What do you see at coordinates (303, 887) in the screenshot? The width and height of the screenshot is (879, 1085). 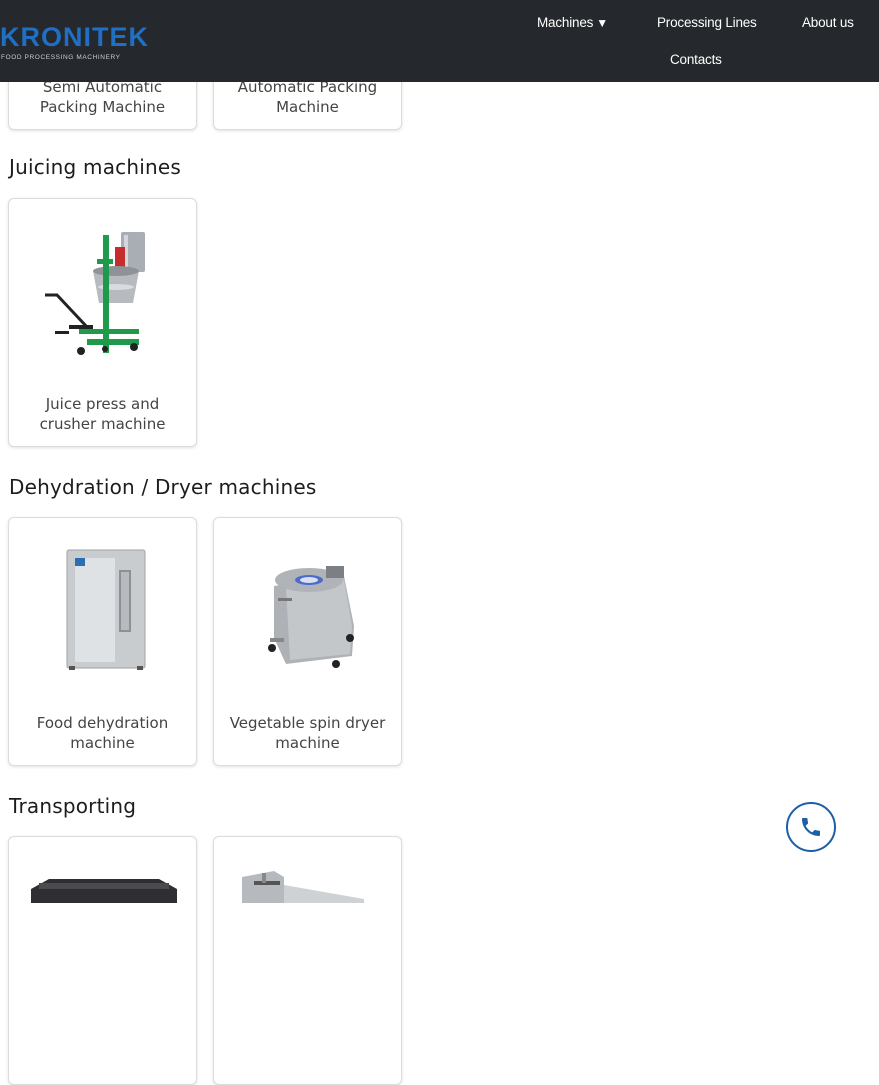 I see `conveyor-belt-image` at bounding box center [303, 887].